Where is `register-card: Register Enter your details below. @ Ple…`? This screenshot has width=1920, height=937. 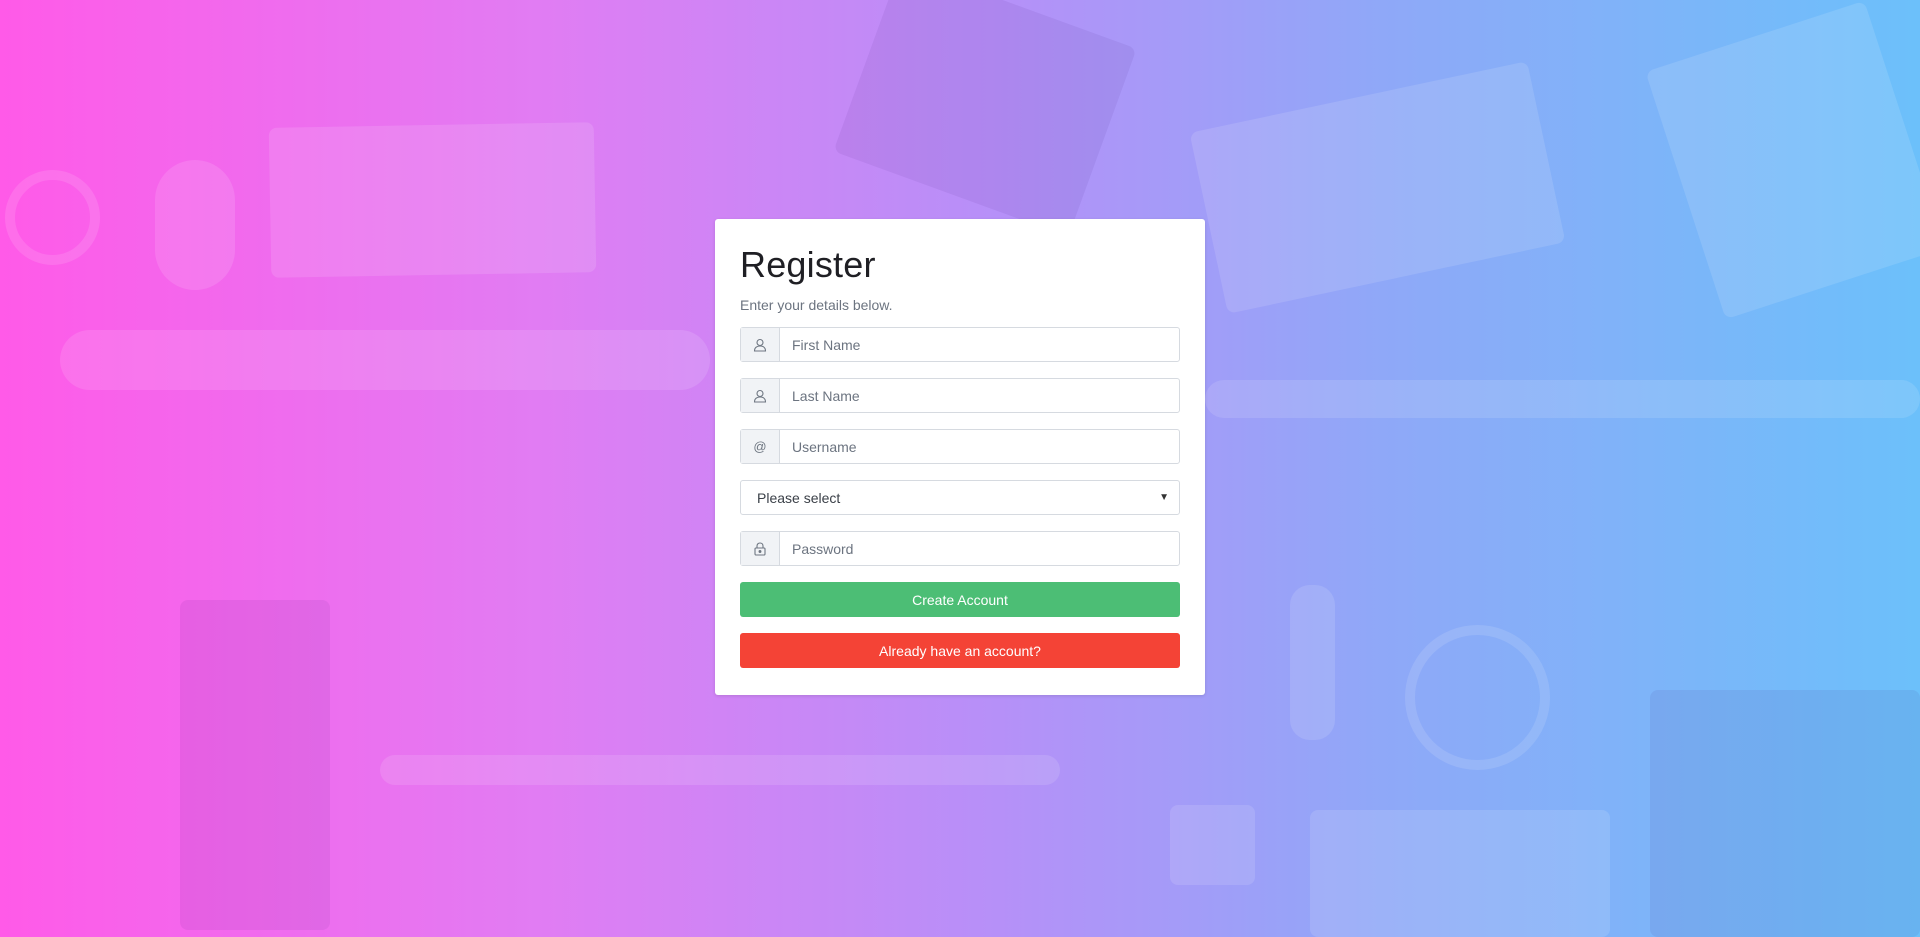 register-card: Register Enter your details below. @ Ple… is located at coordinates (960, 457).